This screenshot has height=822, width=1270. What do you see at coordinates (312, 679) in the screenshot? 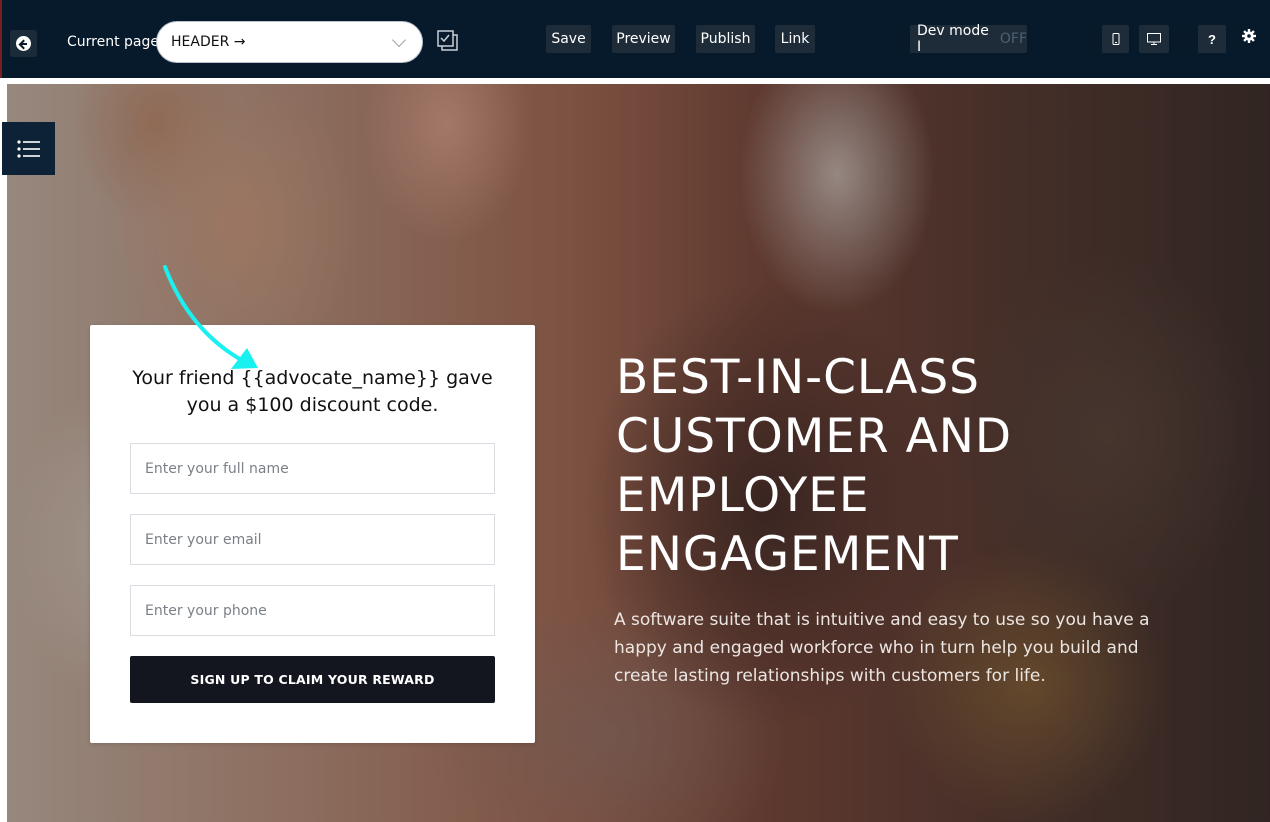
I see `claim-reward-button: SIGN UP TO CLAIM YOUR REWARD` at bounding box center [312, 679].